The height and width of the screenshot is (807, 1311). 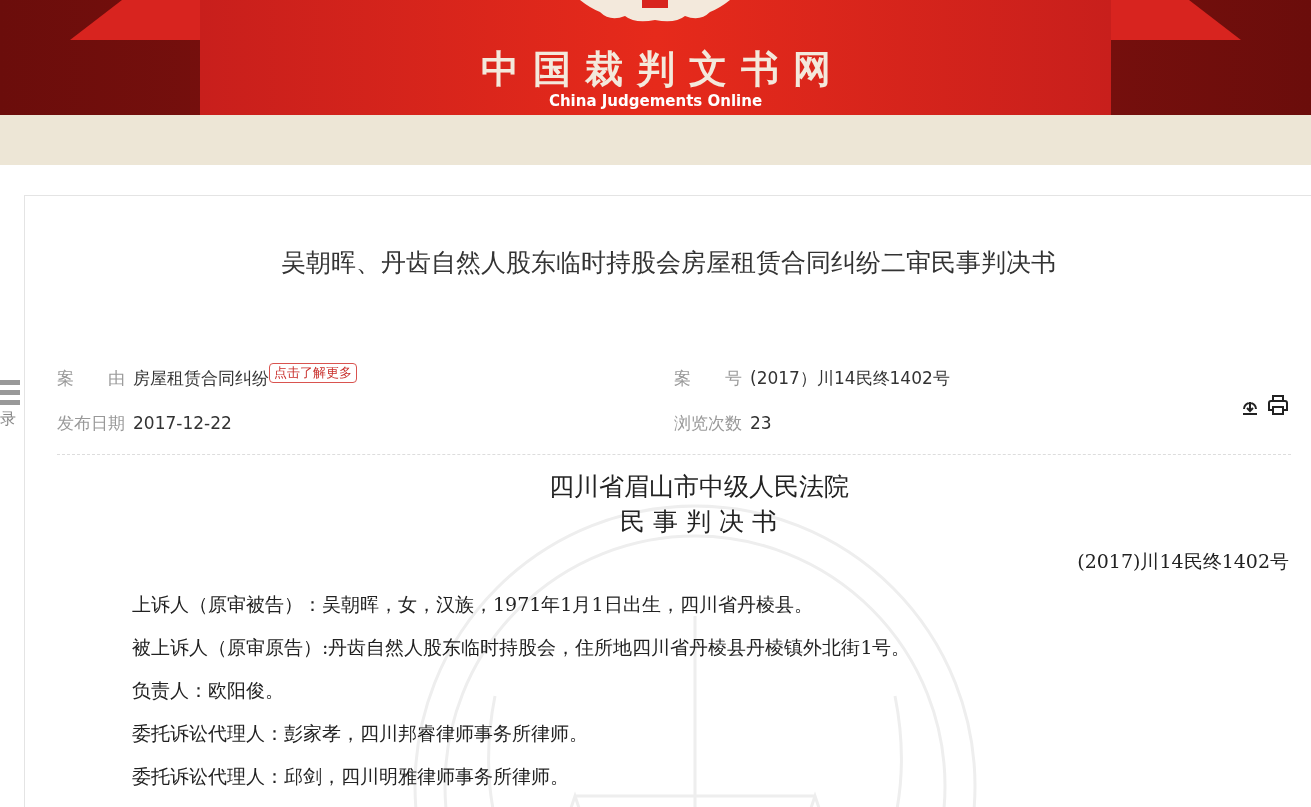 I want to click on paragraph: 委托诉讼代理人：邱剑，四川明雅律师事务所律师。, so click(x=350, y=776).